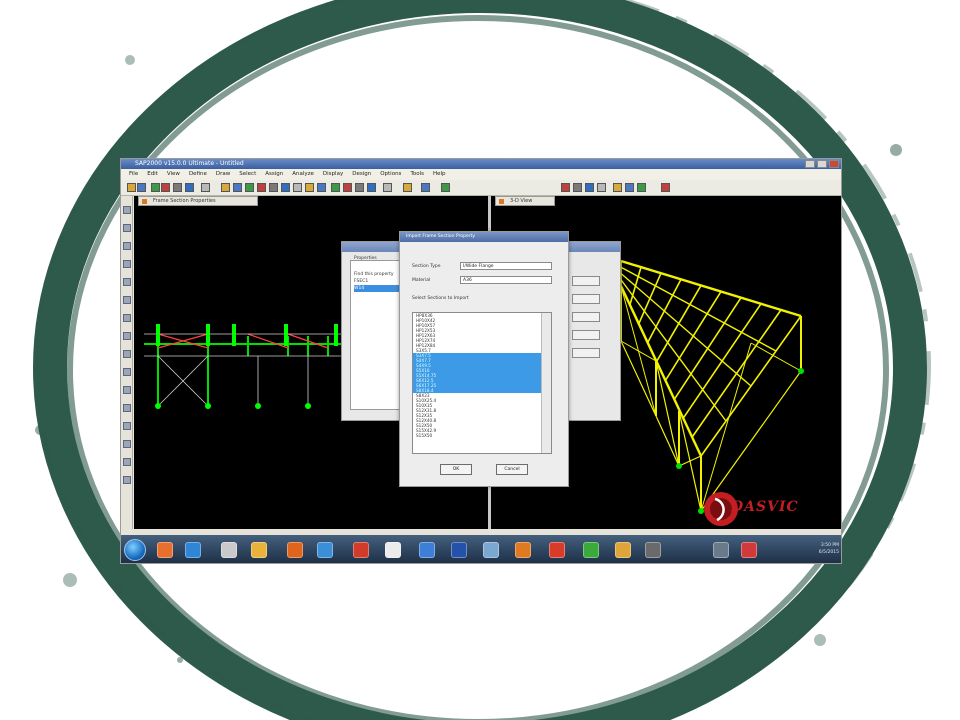 Image resolution: width=960 pixels, height=720 pixels. What do you see at coordinates (586, 281) in the screenshot?
I see `import-property-button` at bounding box center [586, 281].